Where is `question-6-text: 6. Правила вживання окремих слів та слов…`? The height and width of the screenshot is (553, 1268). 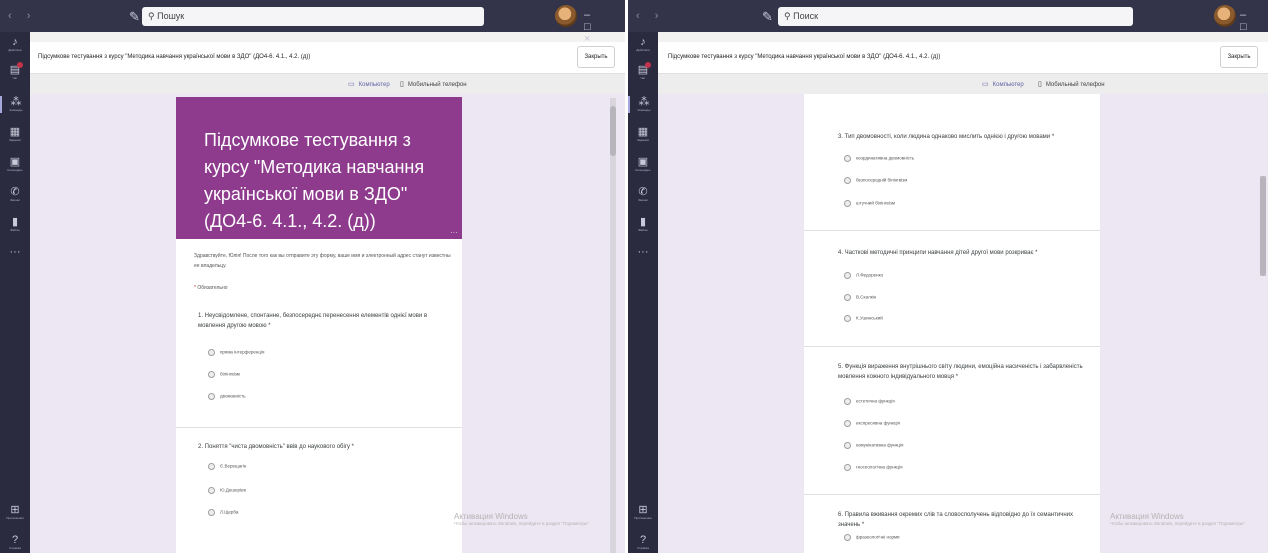 question-6-text: 6. Правила вживання окремих слів та слов… is located at coordinates (956, 520).